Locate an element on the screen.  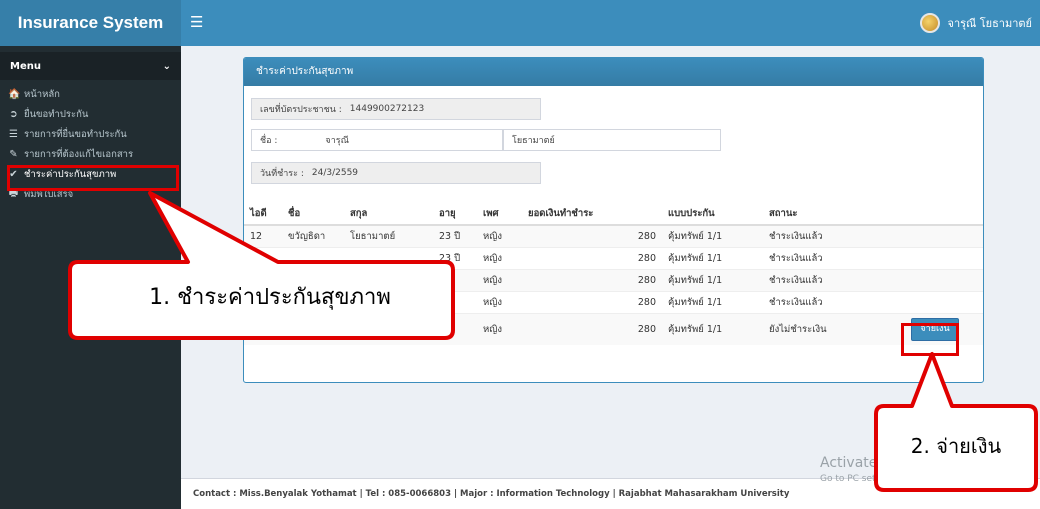
col-header: สถานะ is located at coordinates (827, 214).